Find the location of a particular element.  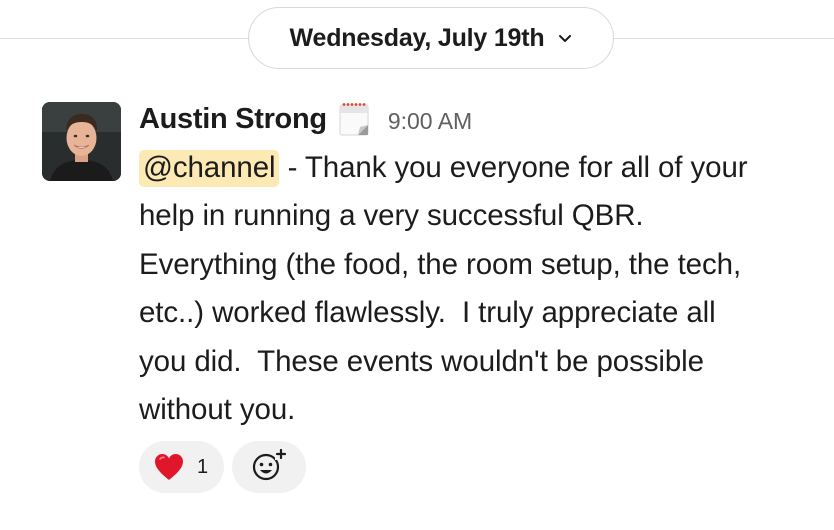

date-label: Wednesday, July 19th is located at coordinates (417, 37).